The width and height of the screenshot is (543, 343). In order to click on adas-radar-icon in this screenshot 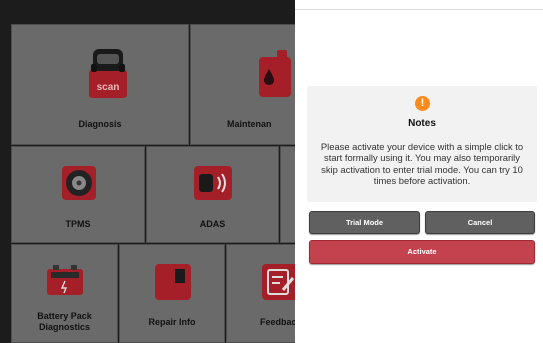, I will do `click(213, 185)`.